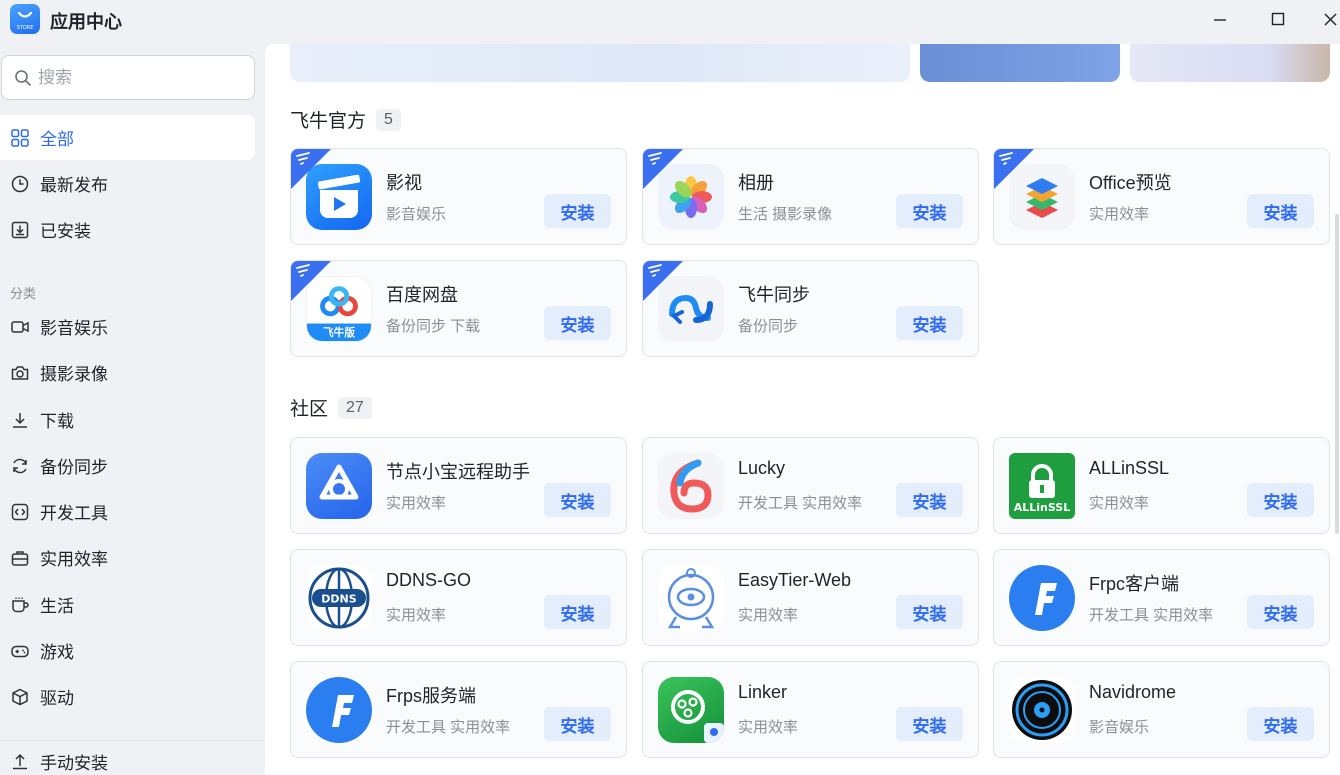  Describe the element at coordinates (1161, 485) in the screenshot. I see `app-card-allinssl: ALLinSSL ALLinSSL 实用效率 安装` at that location.